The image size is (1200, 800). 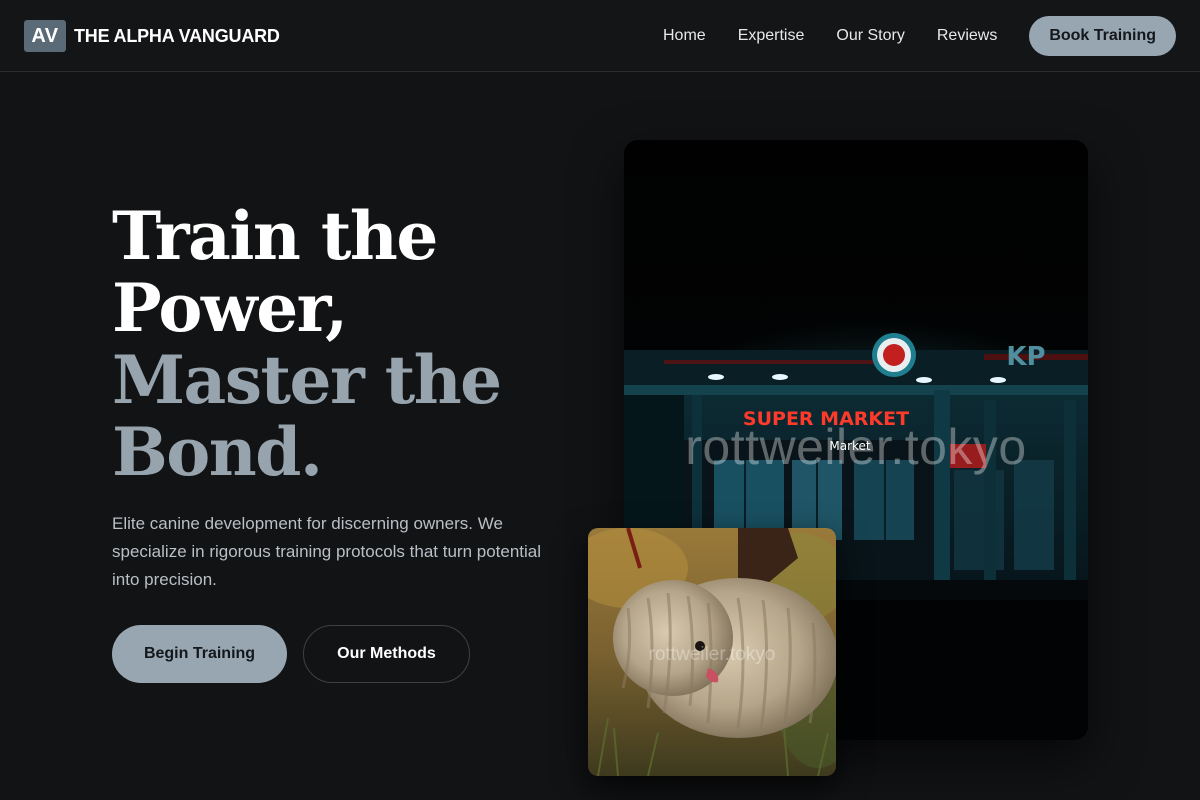 I want to click on inset-photo-watermark: rottweiler.tokyo, so click(x=712, y=654).